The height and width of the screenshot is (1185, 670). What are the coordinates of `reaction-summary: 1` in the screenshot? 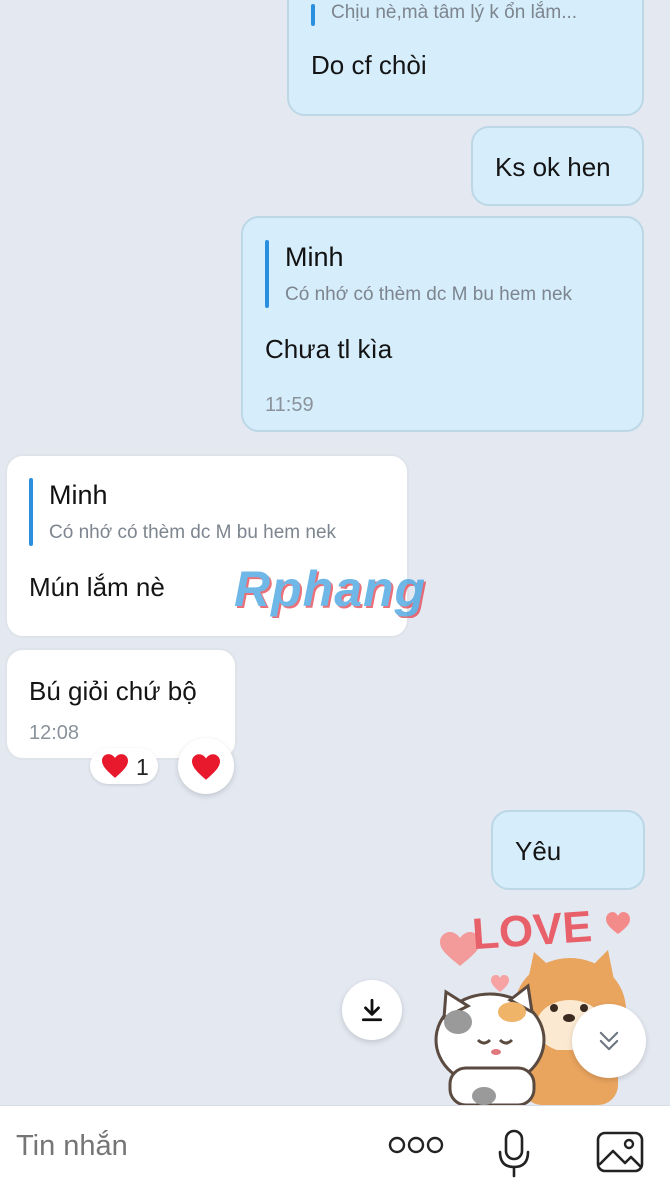 It's located at (124, 766).